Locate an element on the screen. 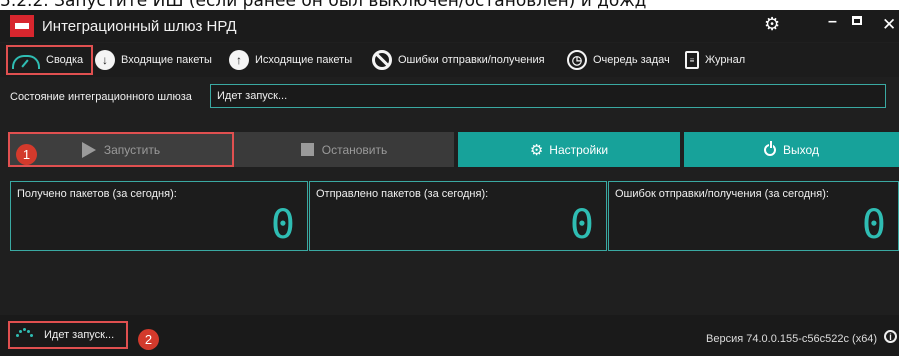 The width and height of the screenshot is (899, 356). tab-task-queue-label: Очередь задач is located at coordinates (631, 60).